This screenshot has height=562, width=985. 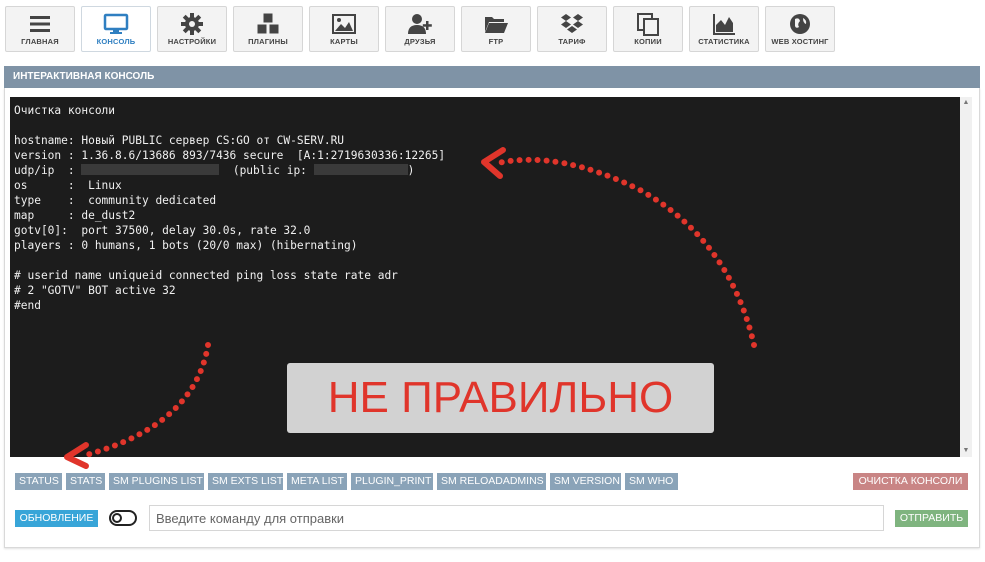 What do you see at coordinates (648, 24) in the screenshot?
I see `copy-icon` at bounding box center [648, 24].